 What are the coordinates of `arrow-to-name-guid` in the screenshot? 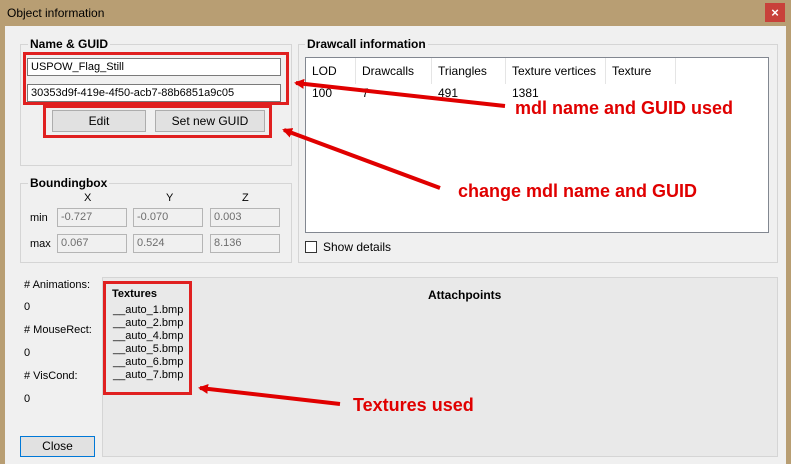 It's located at (400, 93).